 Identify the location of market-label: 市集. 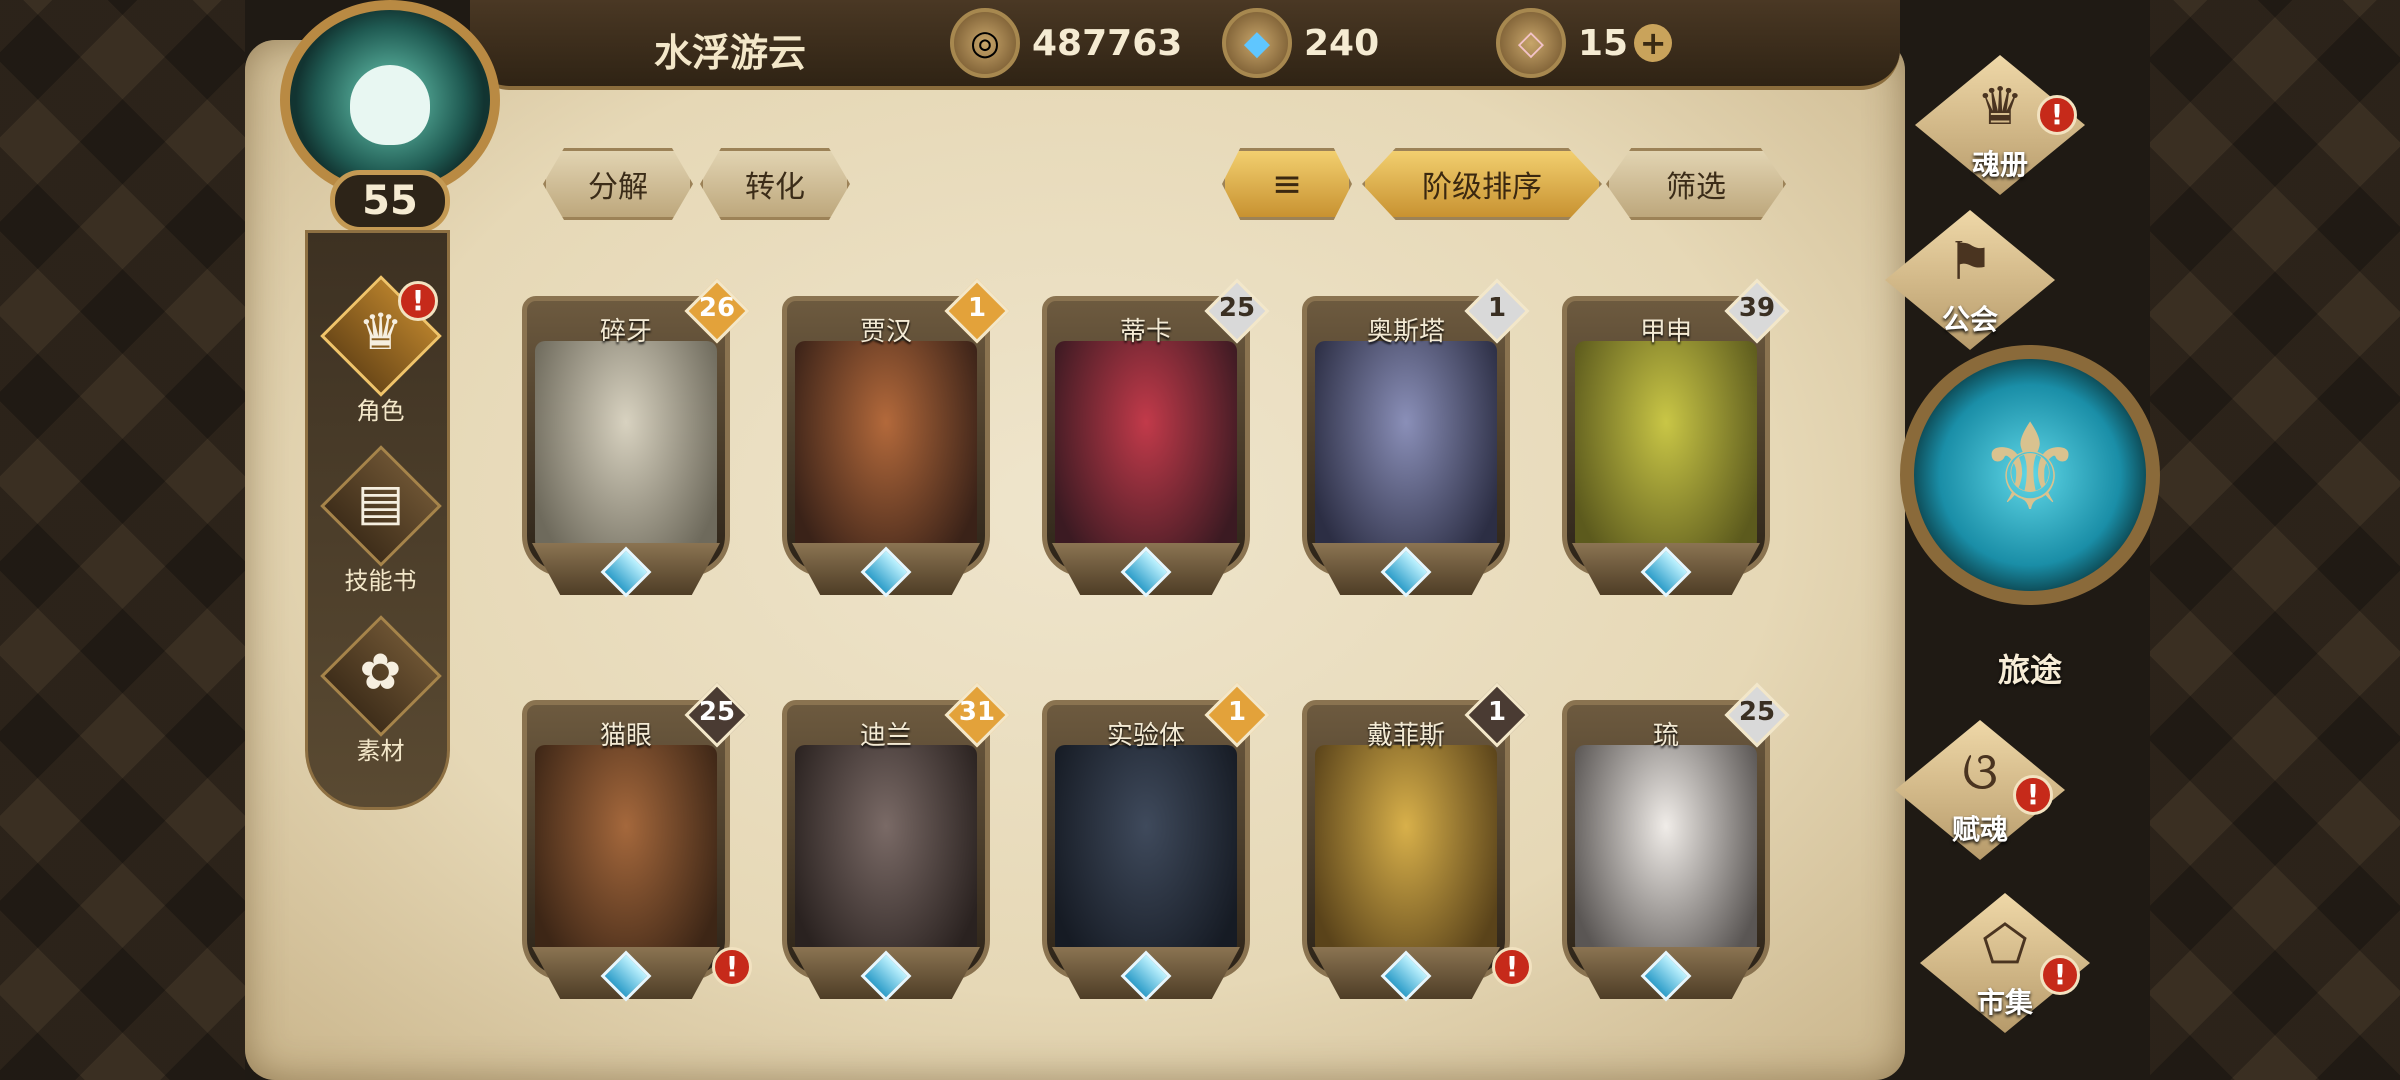
(2004, 1002).